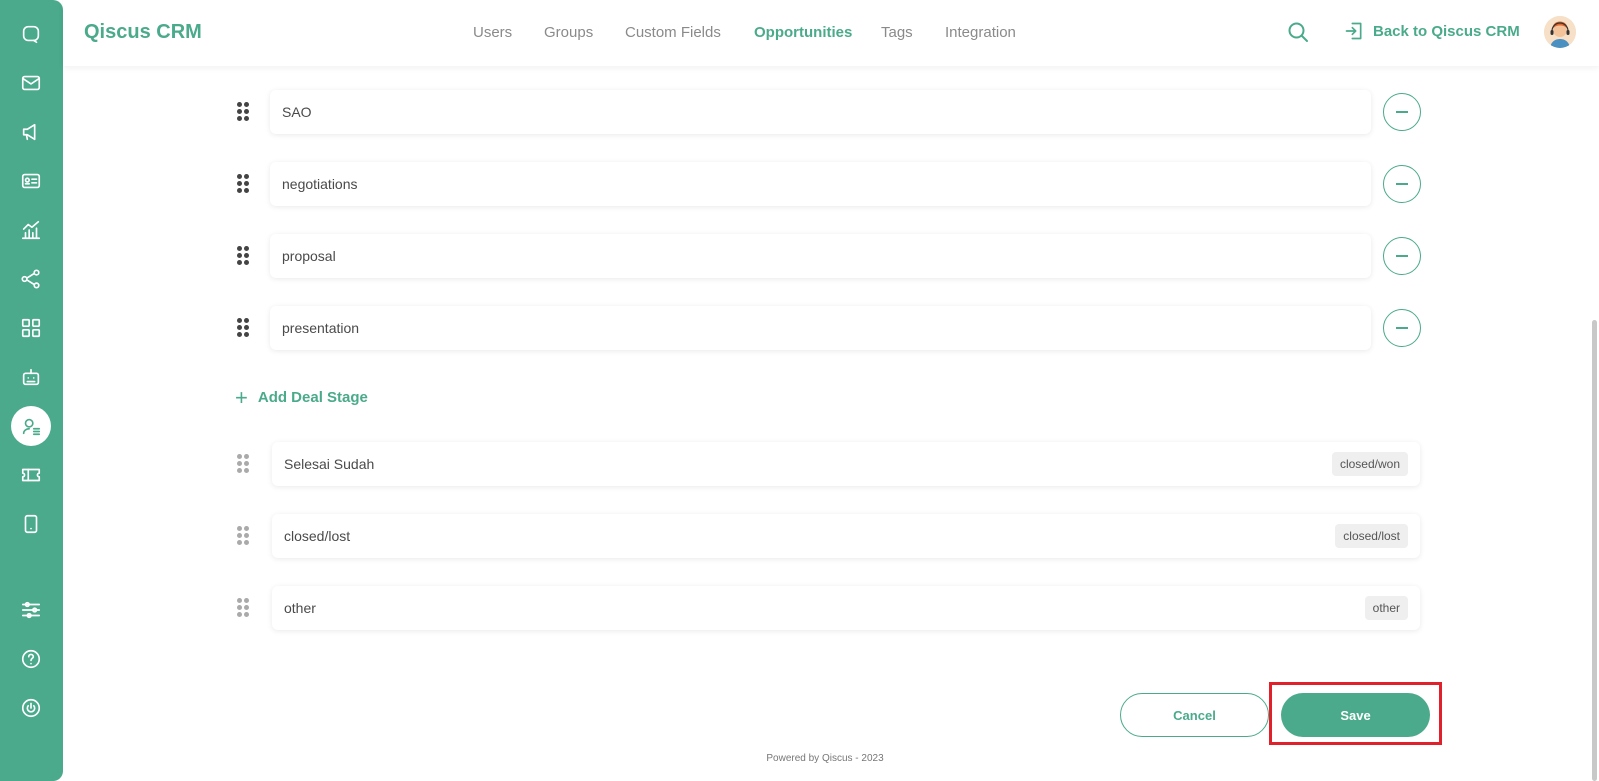  Describe the element at coordinates (31, 34) in the screenshot. I see `chat-icon` at that location.